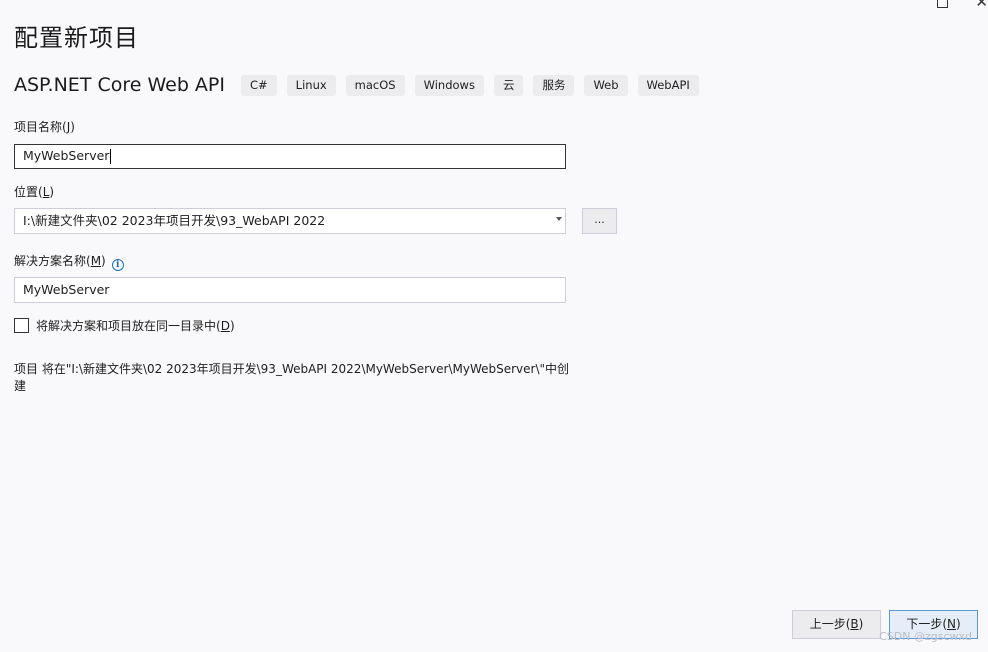  I want to click on tag-macos: macOS, so click(375, 85).